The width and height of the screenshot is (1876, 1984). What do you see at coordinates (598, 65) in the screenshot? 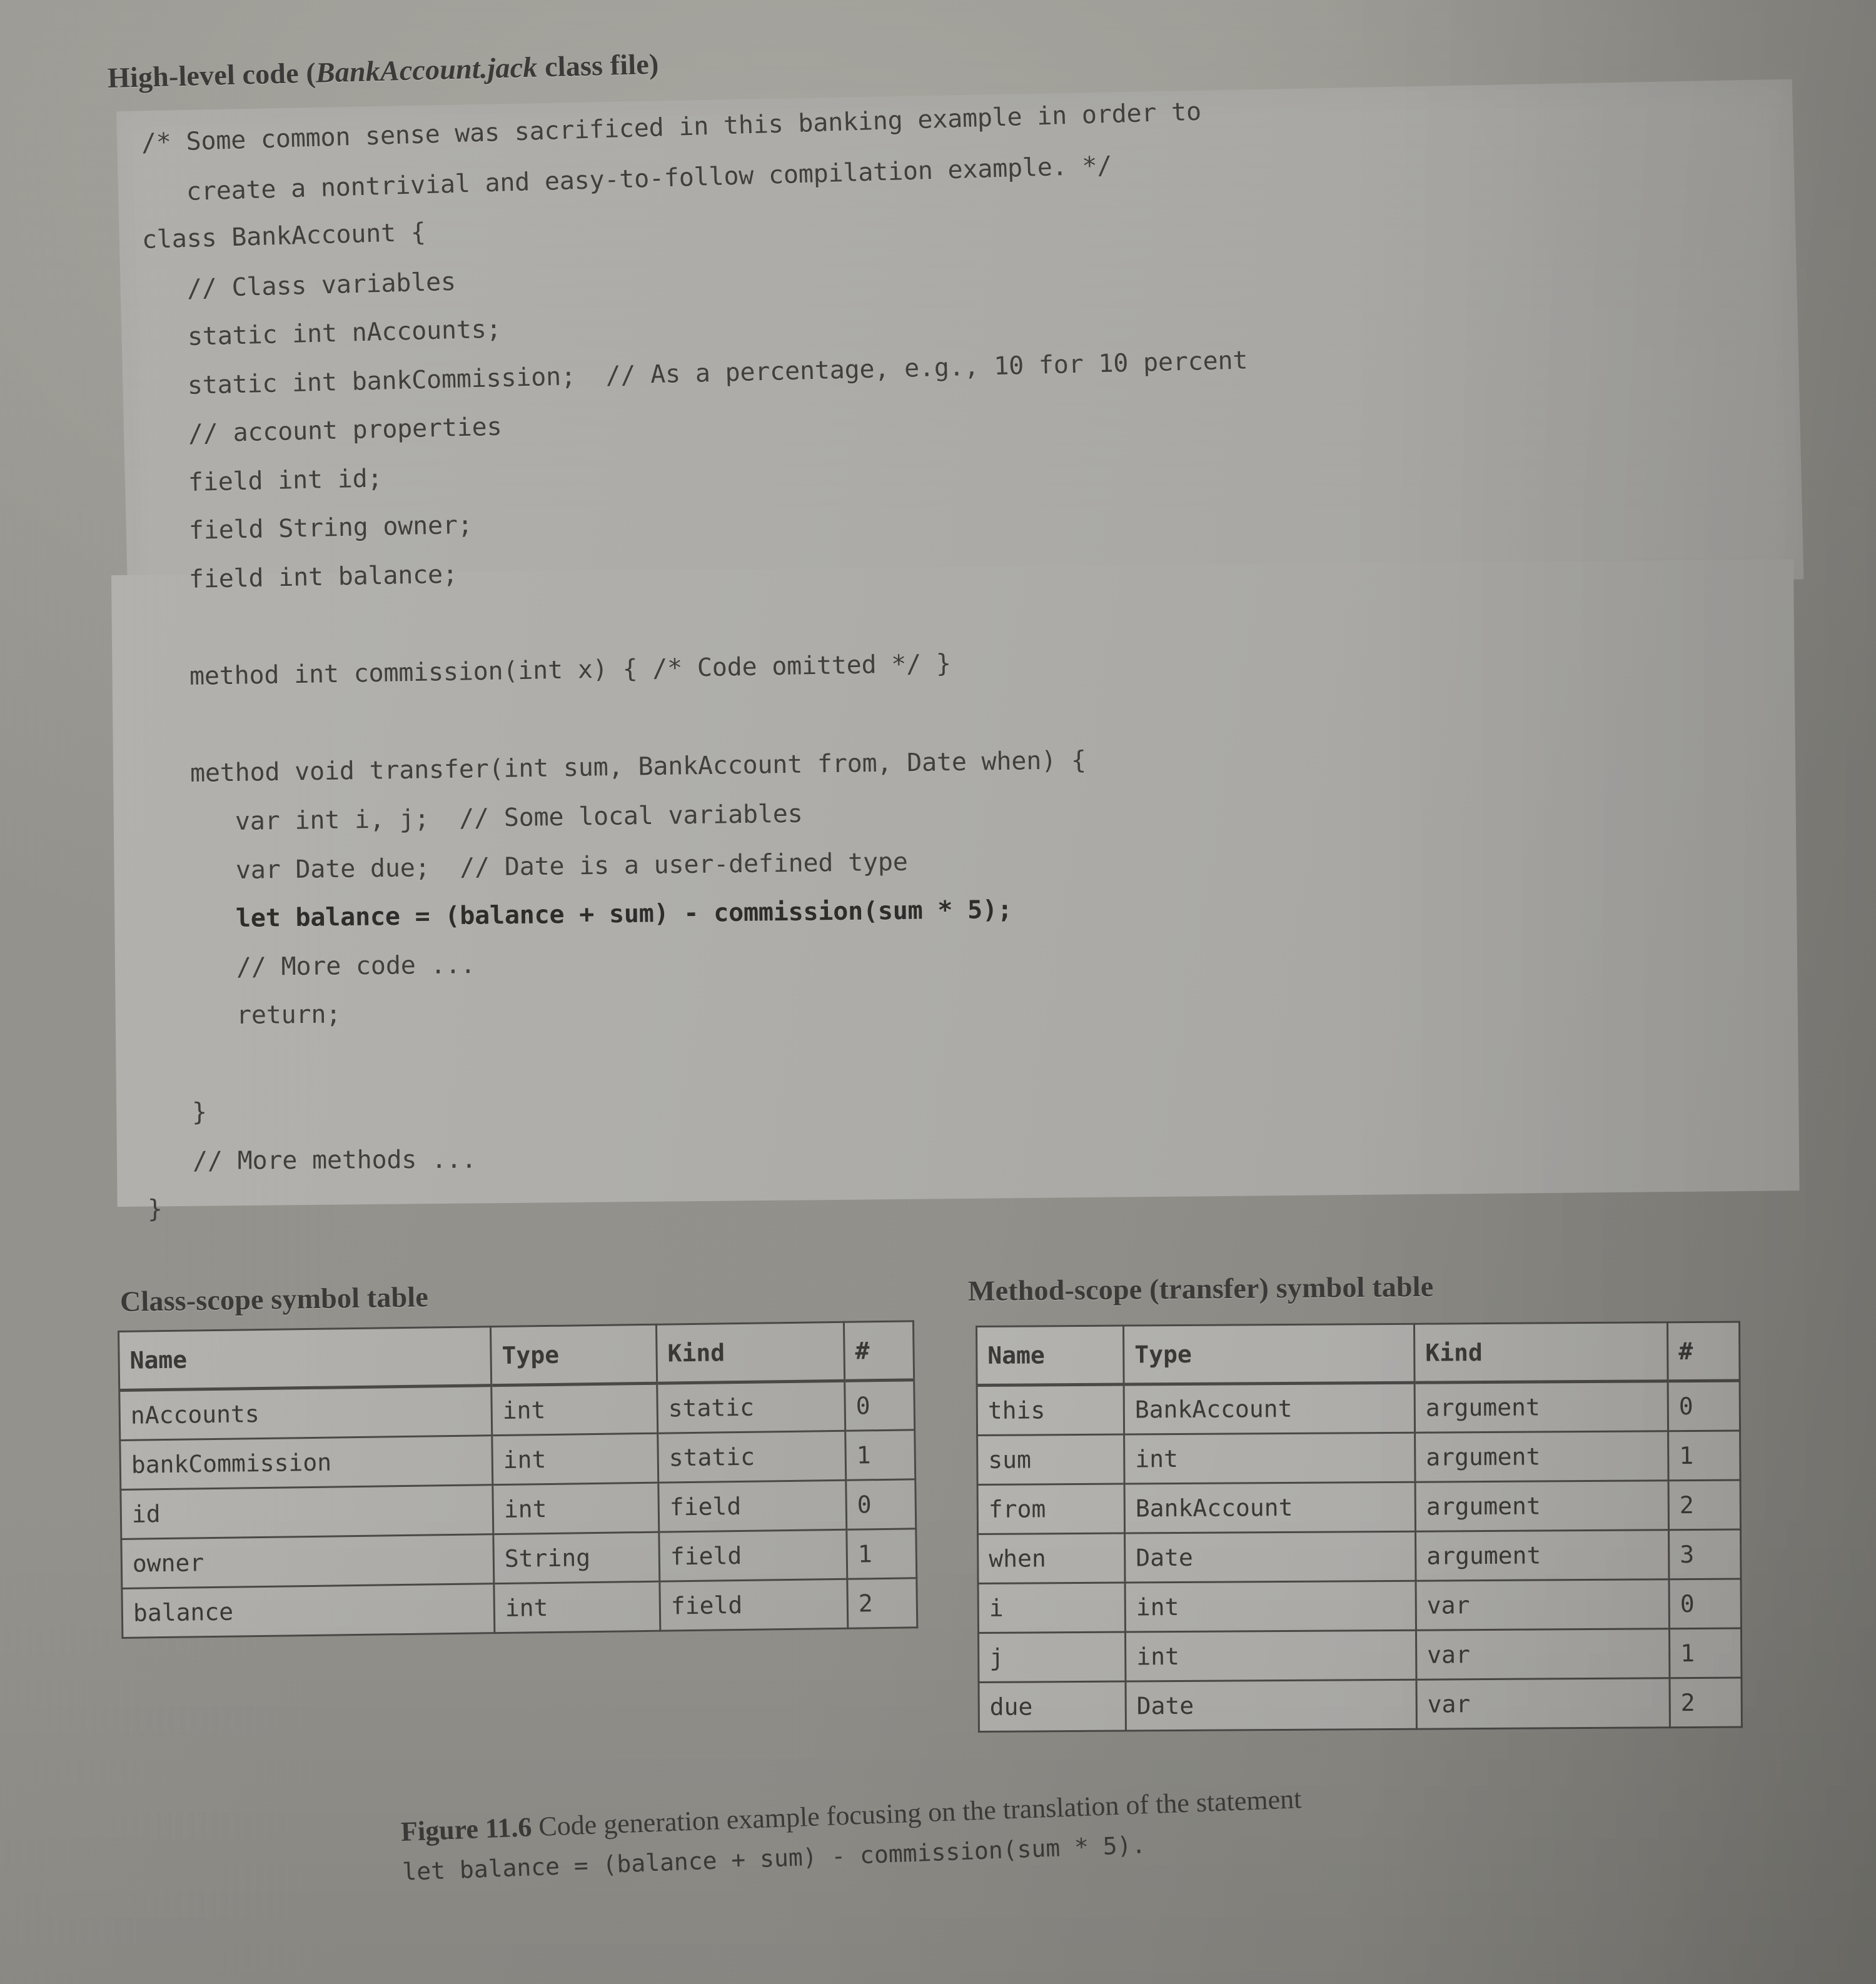
I see `heading-suffix: class file)` at bounding box center [598, 65].